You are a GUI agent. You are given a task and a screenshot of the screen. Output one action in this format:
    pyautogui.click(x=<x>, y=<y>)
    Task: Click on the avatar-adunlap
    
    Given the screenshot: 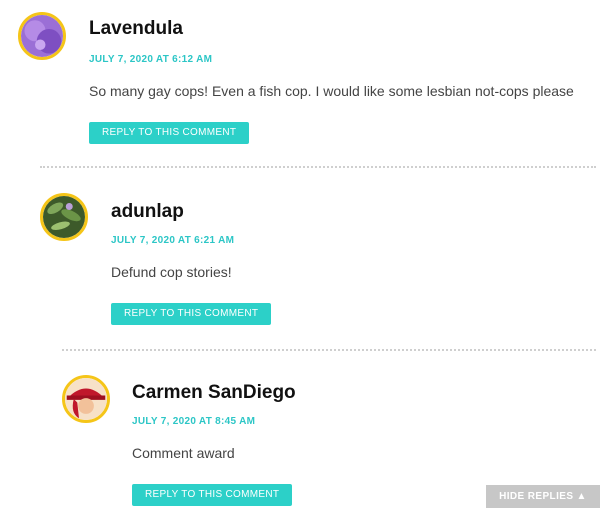 What is the action you would take?
    pyautogui.click(x=64, y=217)
    